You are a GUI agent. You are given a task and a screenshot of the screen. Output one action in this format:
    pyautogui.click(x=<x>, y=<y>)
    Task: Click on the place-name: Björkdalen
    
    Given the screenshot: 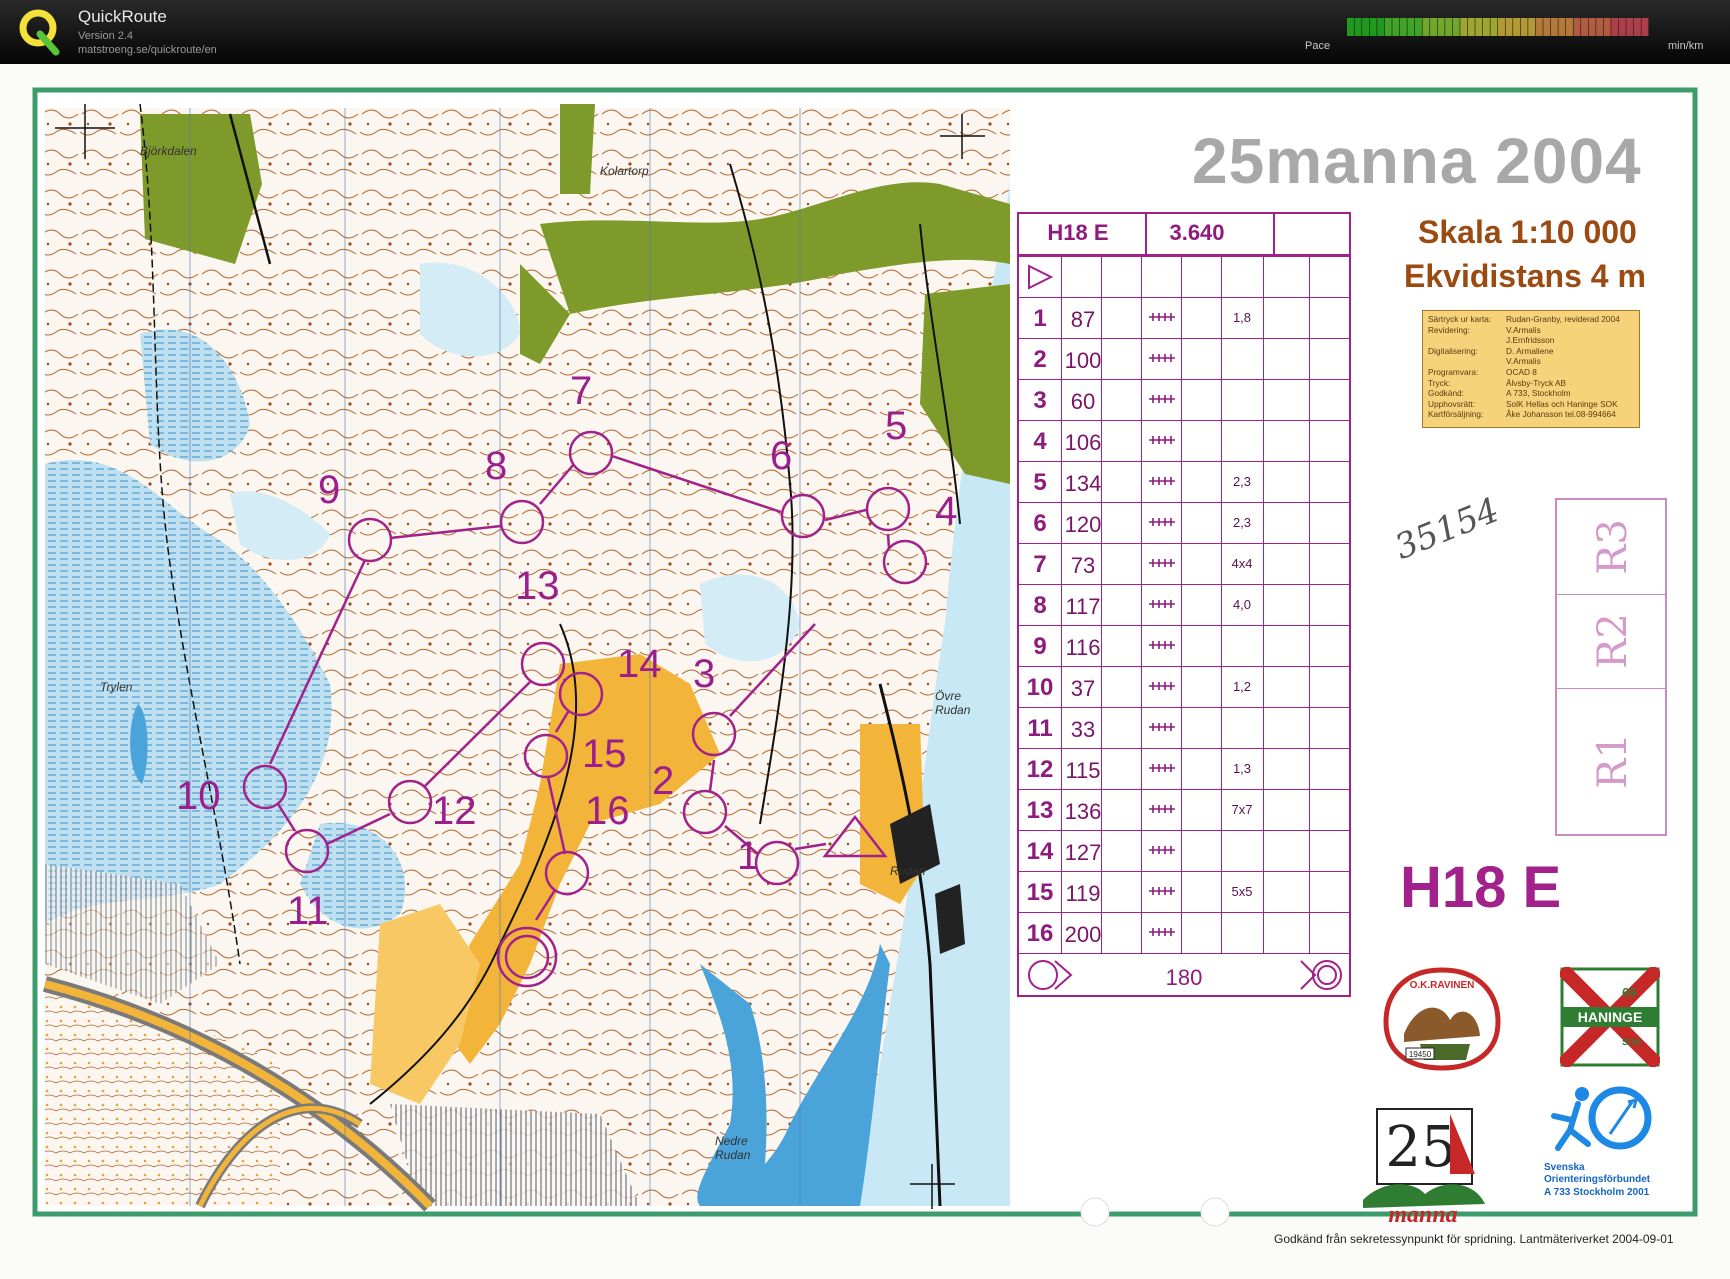 What is the action you would take?
    pyautogui.click(x=168, y=151)
    